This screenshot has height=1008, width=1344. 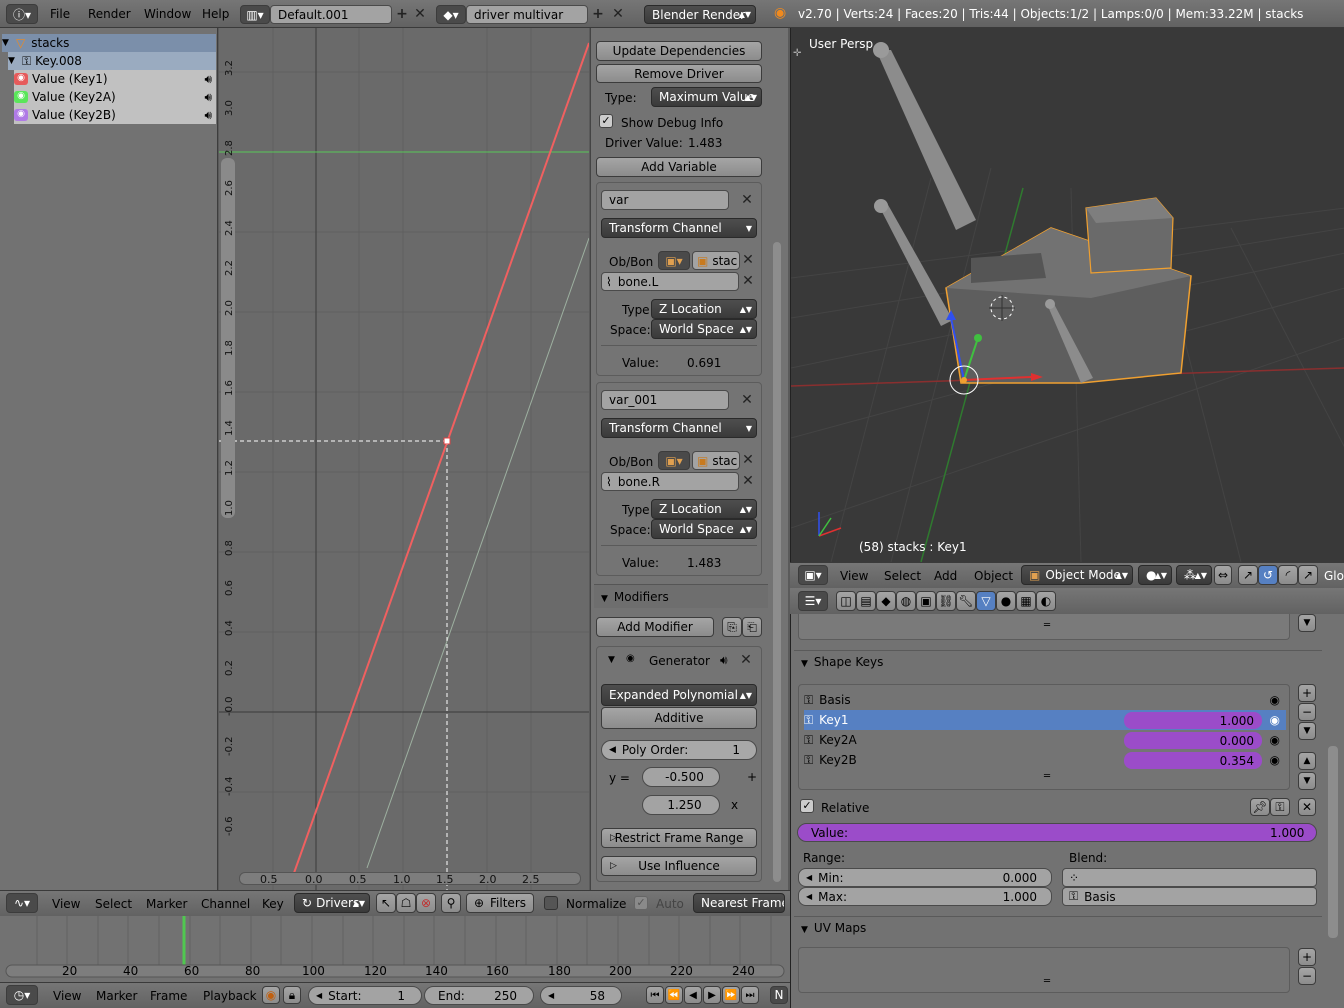 What do you see at coordinates (679, 866) in the screenshot?
I see `use-influence-toggle: ▷ Use Influence` at bounding box center [679, 866].